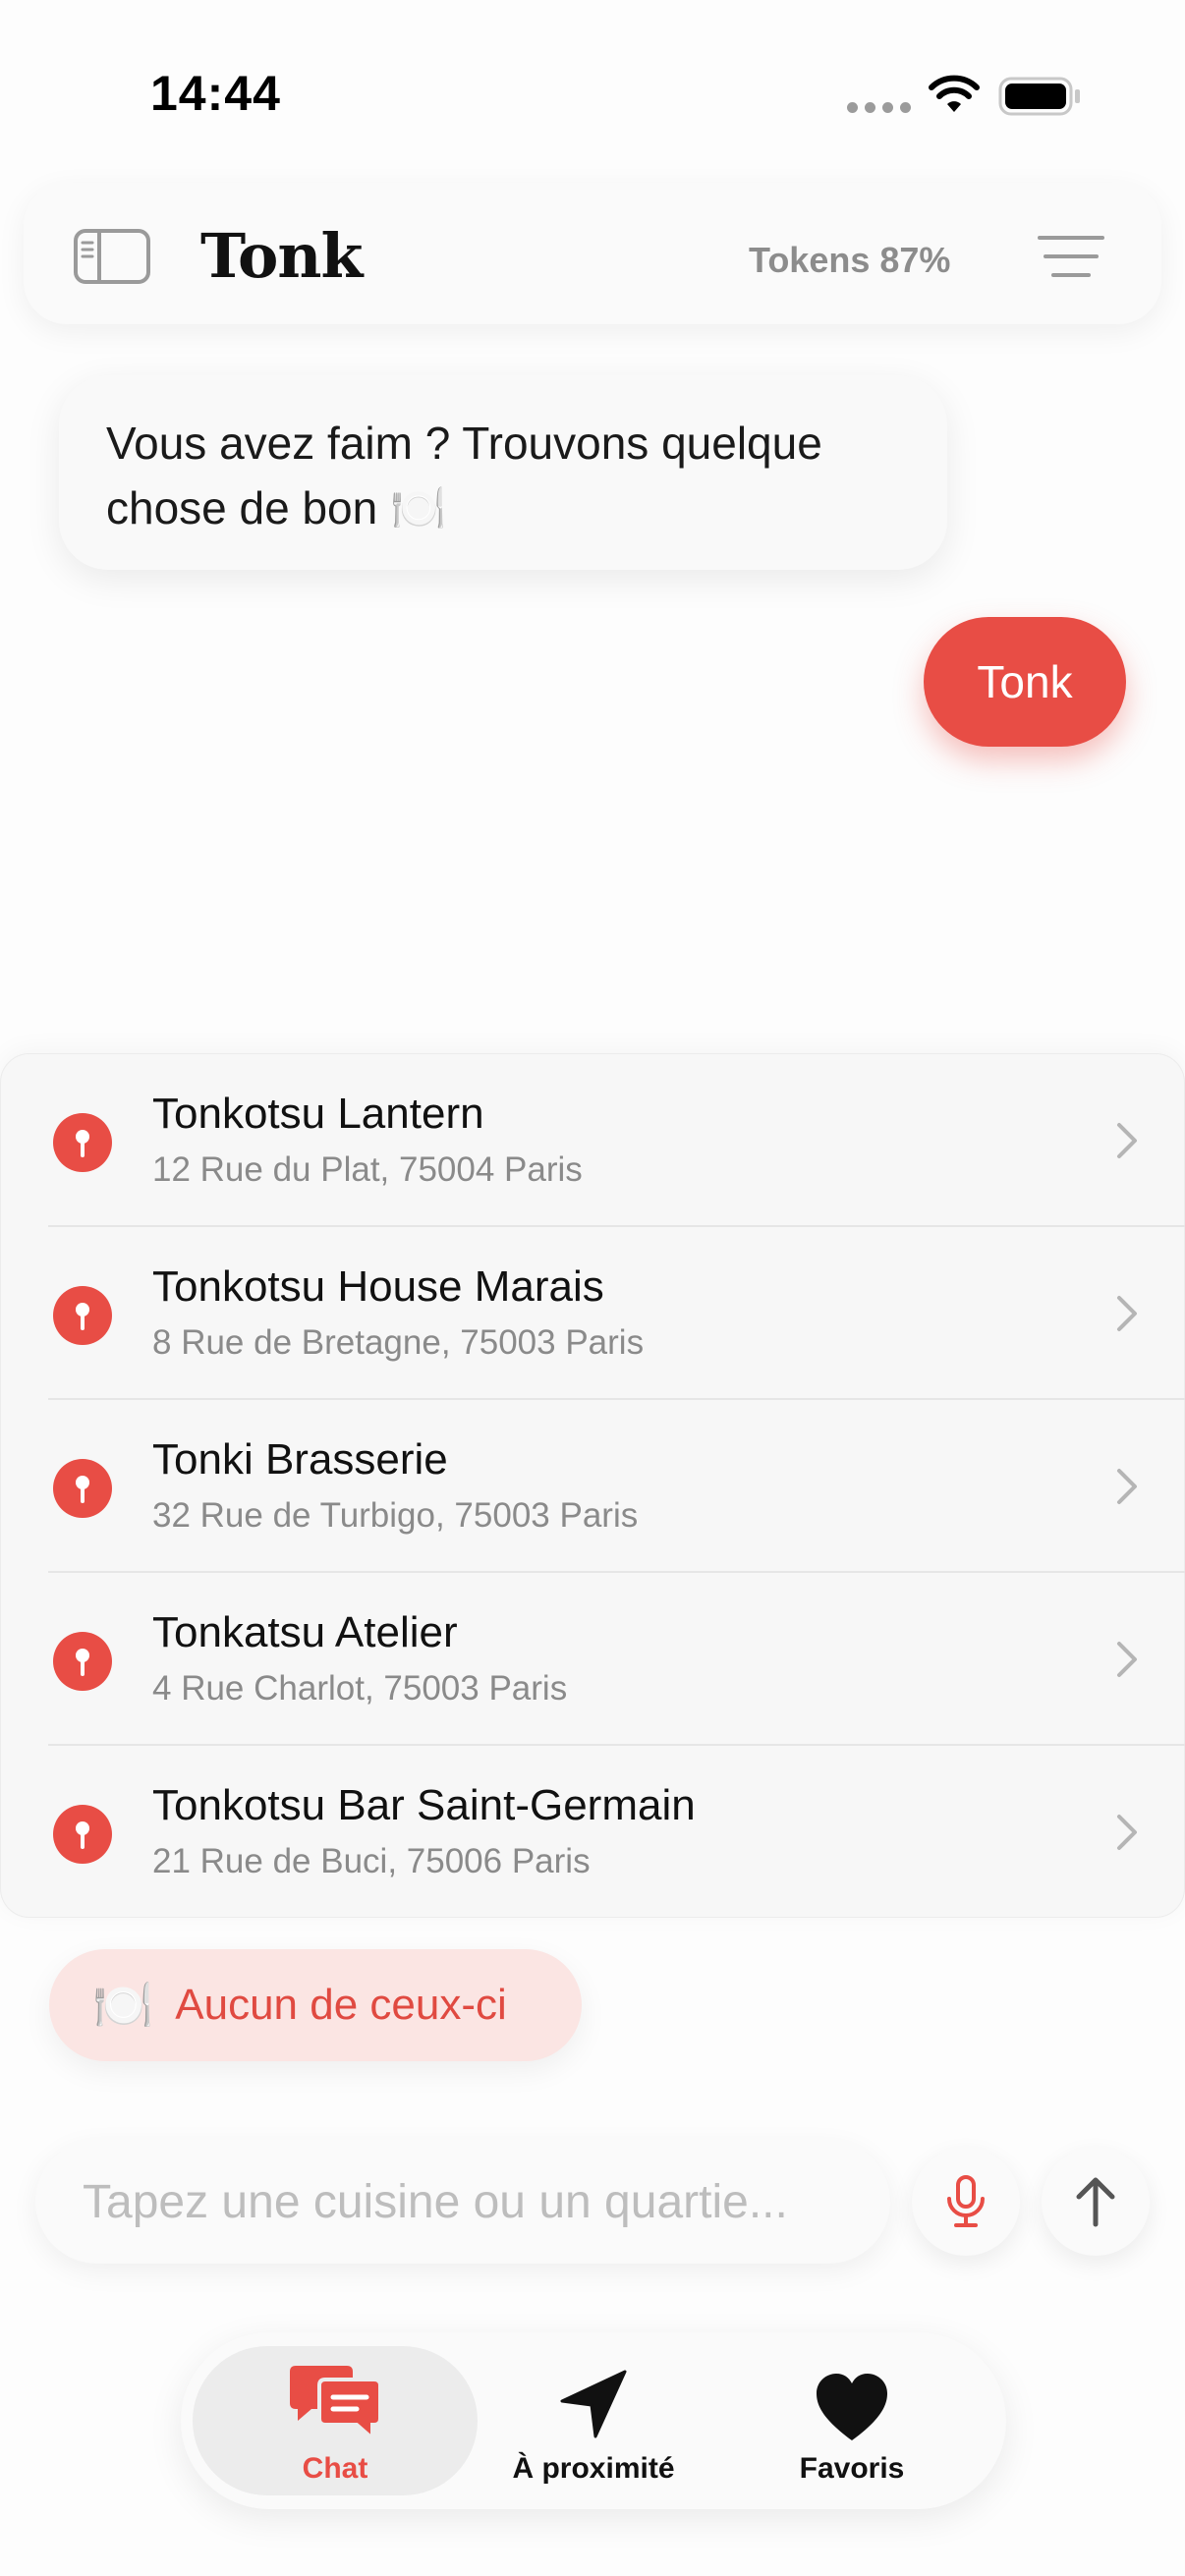 The width and height of the screenshot is (1185, 2576). What do you see at coordinates (282, 256) in the screenshot?
I see `app-title: Tonk` at bounding box center [282, 256].